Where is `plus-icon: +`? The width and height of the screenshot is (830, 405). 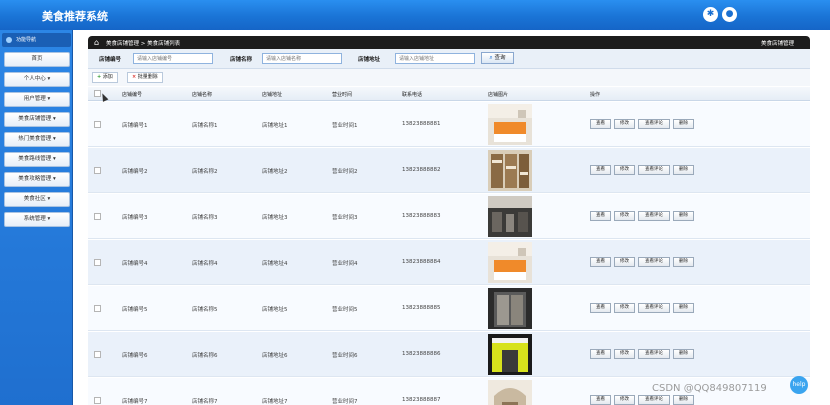
plus-icon: + is located at coordinates (99, 77).